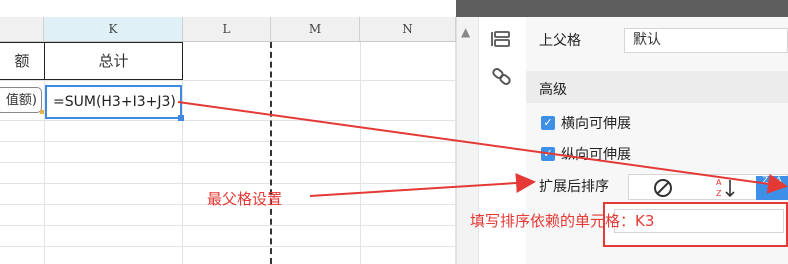 This screenshot has height=264, width=788. Describe the element at coordinates (596, 124) in the screenshot. I see `horizontal-expand-label: 横向可伸展` at that location.